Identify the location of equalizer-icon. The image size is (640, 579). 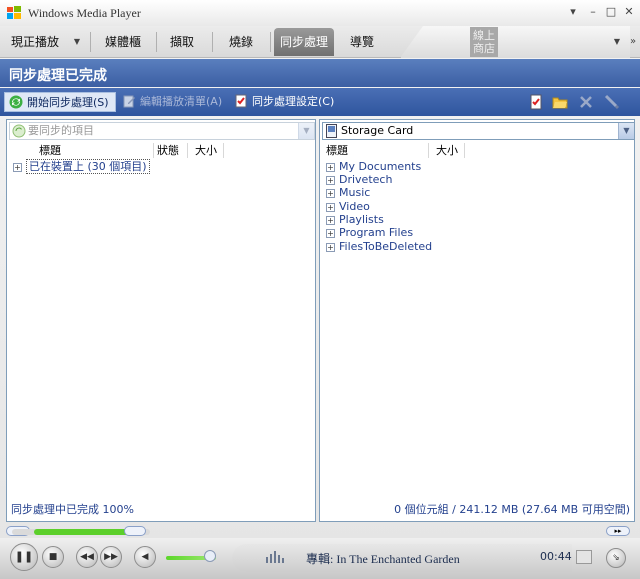
(275, 557).